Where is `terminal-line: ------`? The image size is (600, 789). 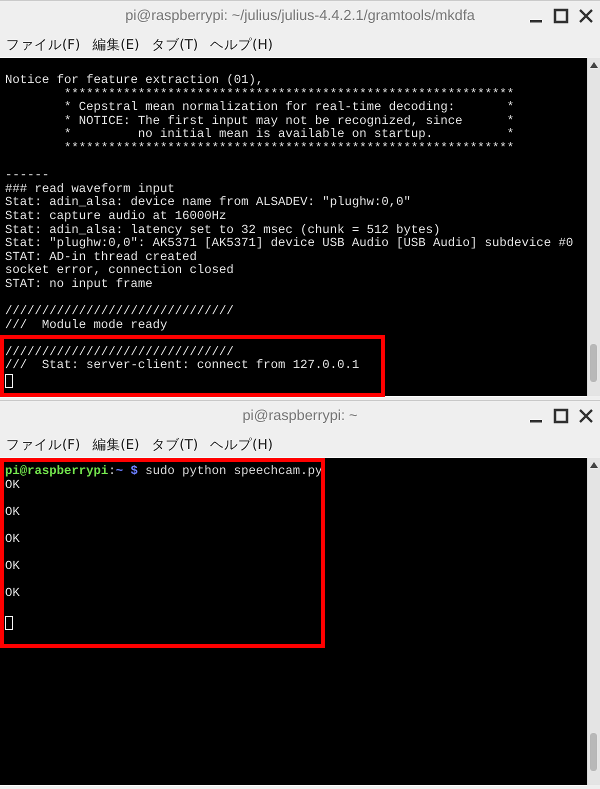
terminal-line: ------ is located at coordinates (27, 176).